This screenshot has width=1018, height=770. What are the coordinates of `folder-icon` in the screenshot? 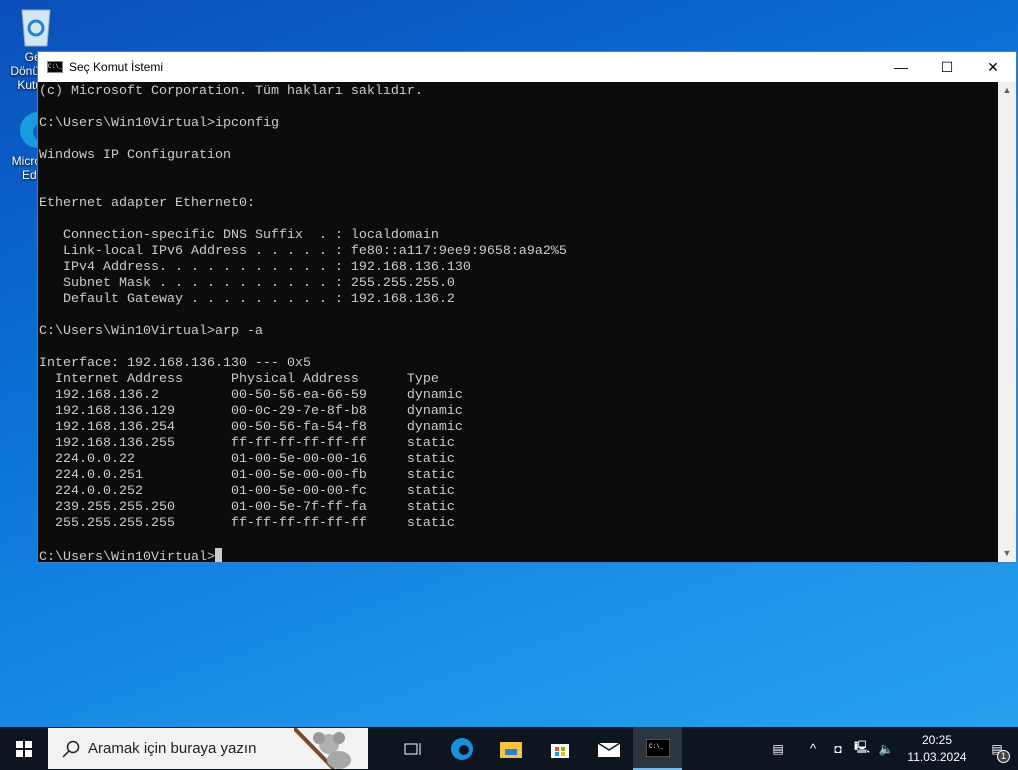 It's located at (510, 749).